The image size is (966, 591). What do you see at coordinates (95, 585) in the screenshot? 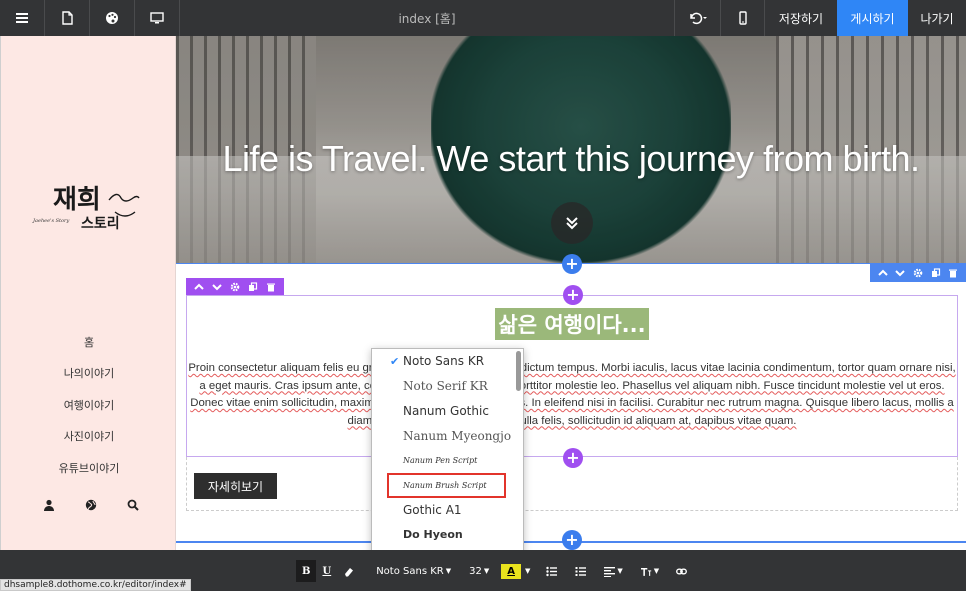
I see `status-bar-url: dhsample8.dothome.co.kr/editor/index#` at bounding box center [95, 585].